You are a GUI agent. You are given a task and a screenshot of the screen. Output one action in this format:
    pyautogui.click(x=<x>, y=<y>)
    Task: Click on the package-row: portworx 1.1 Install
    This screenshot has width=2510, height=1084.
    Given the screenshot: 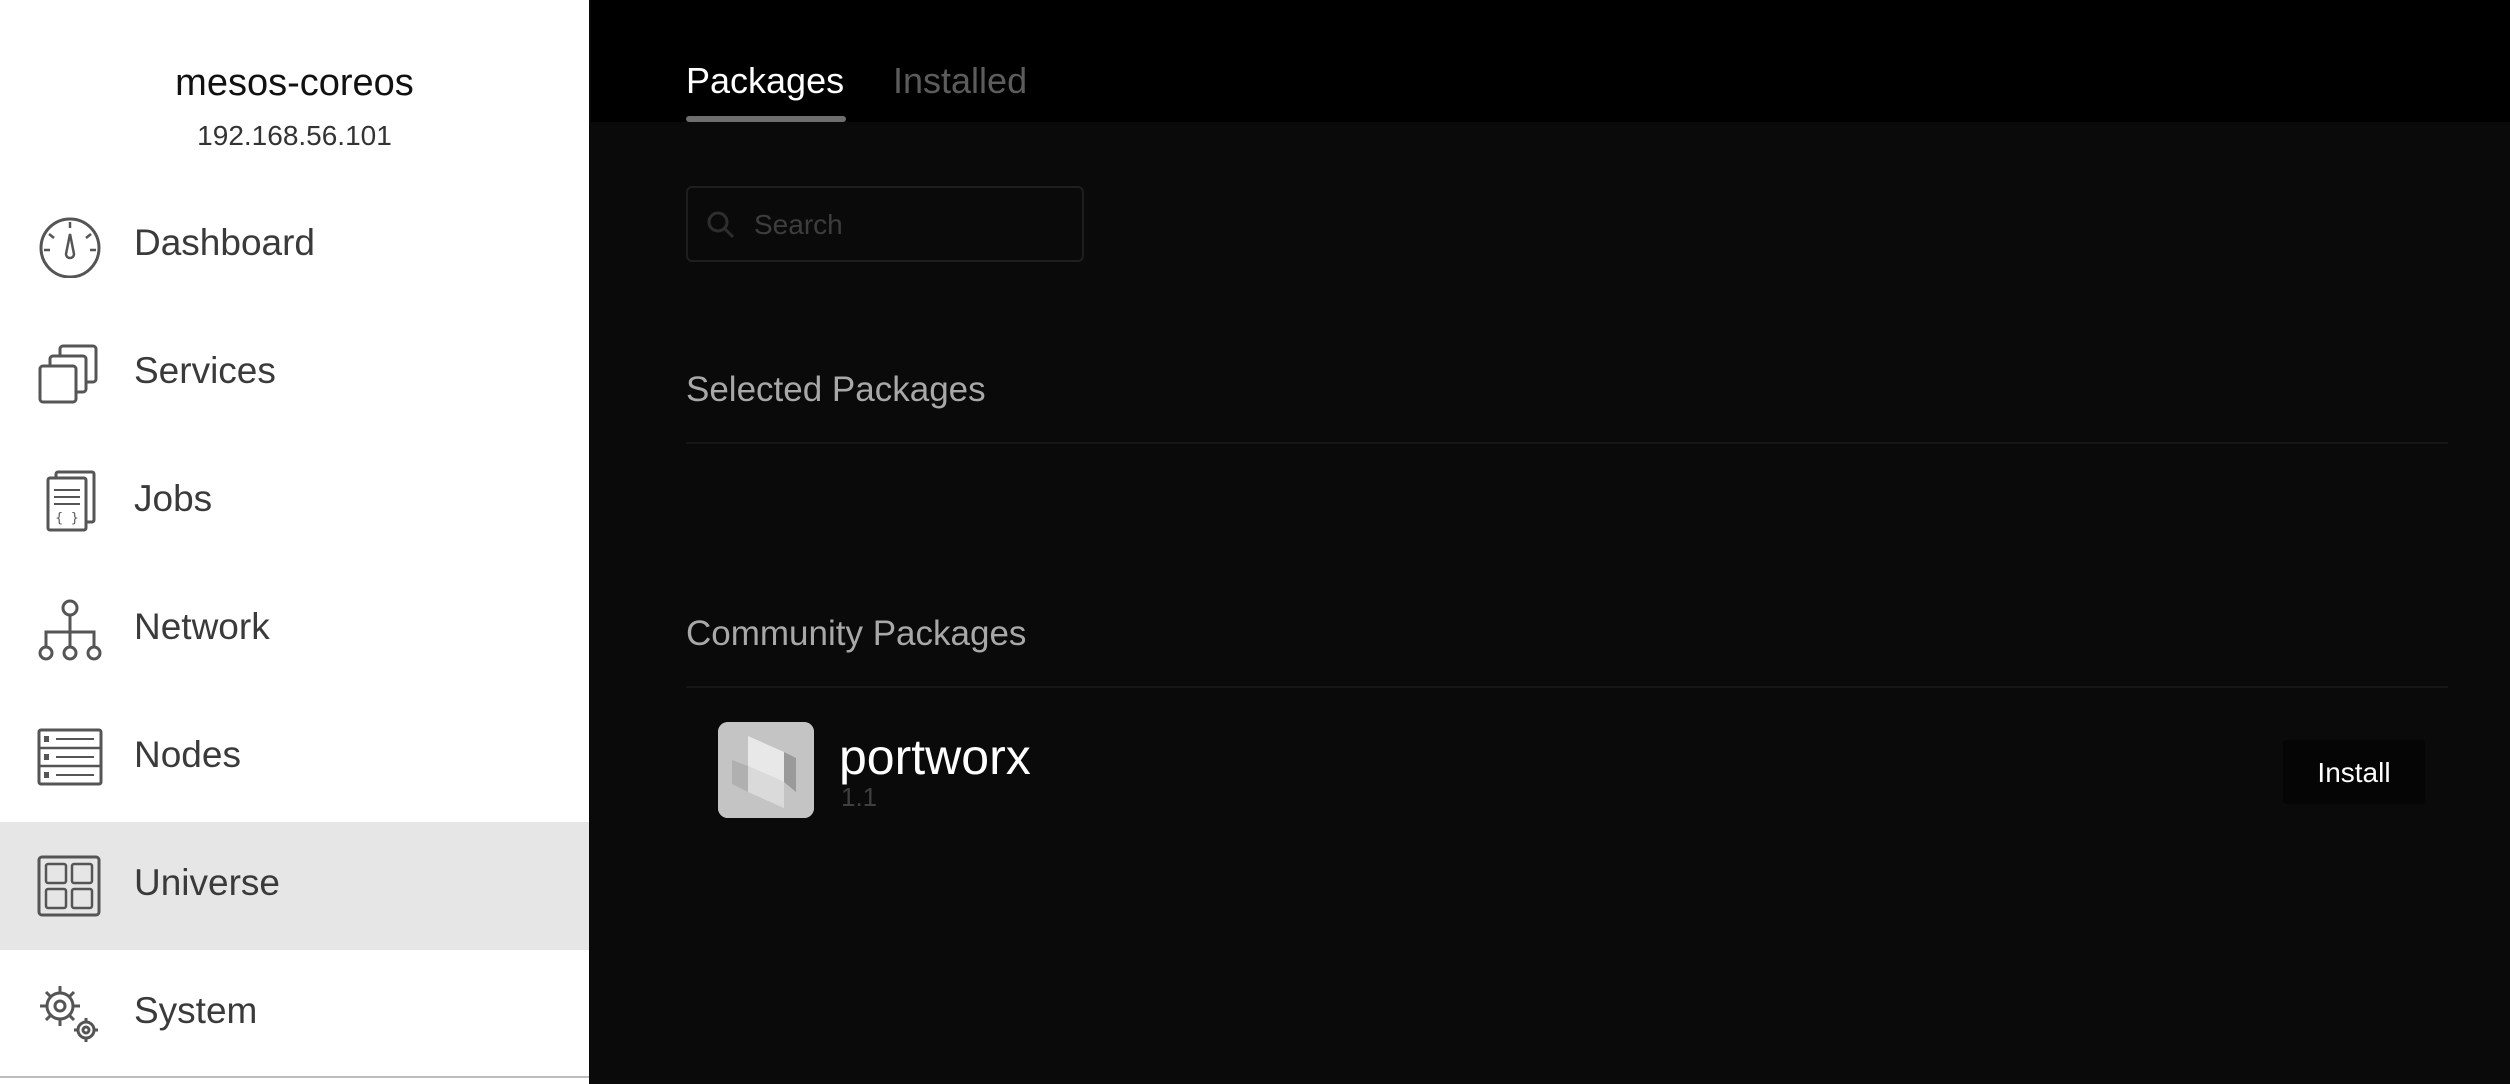 What is the action you would take?
    pyautogui.click(x=1567, y=767)
    